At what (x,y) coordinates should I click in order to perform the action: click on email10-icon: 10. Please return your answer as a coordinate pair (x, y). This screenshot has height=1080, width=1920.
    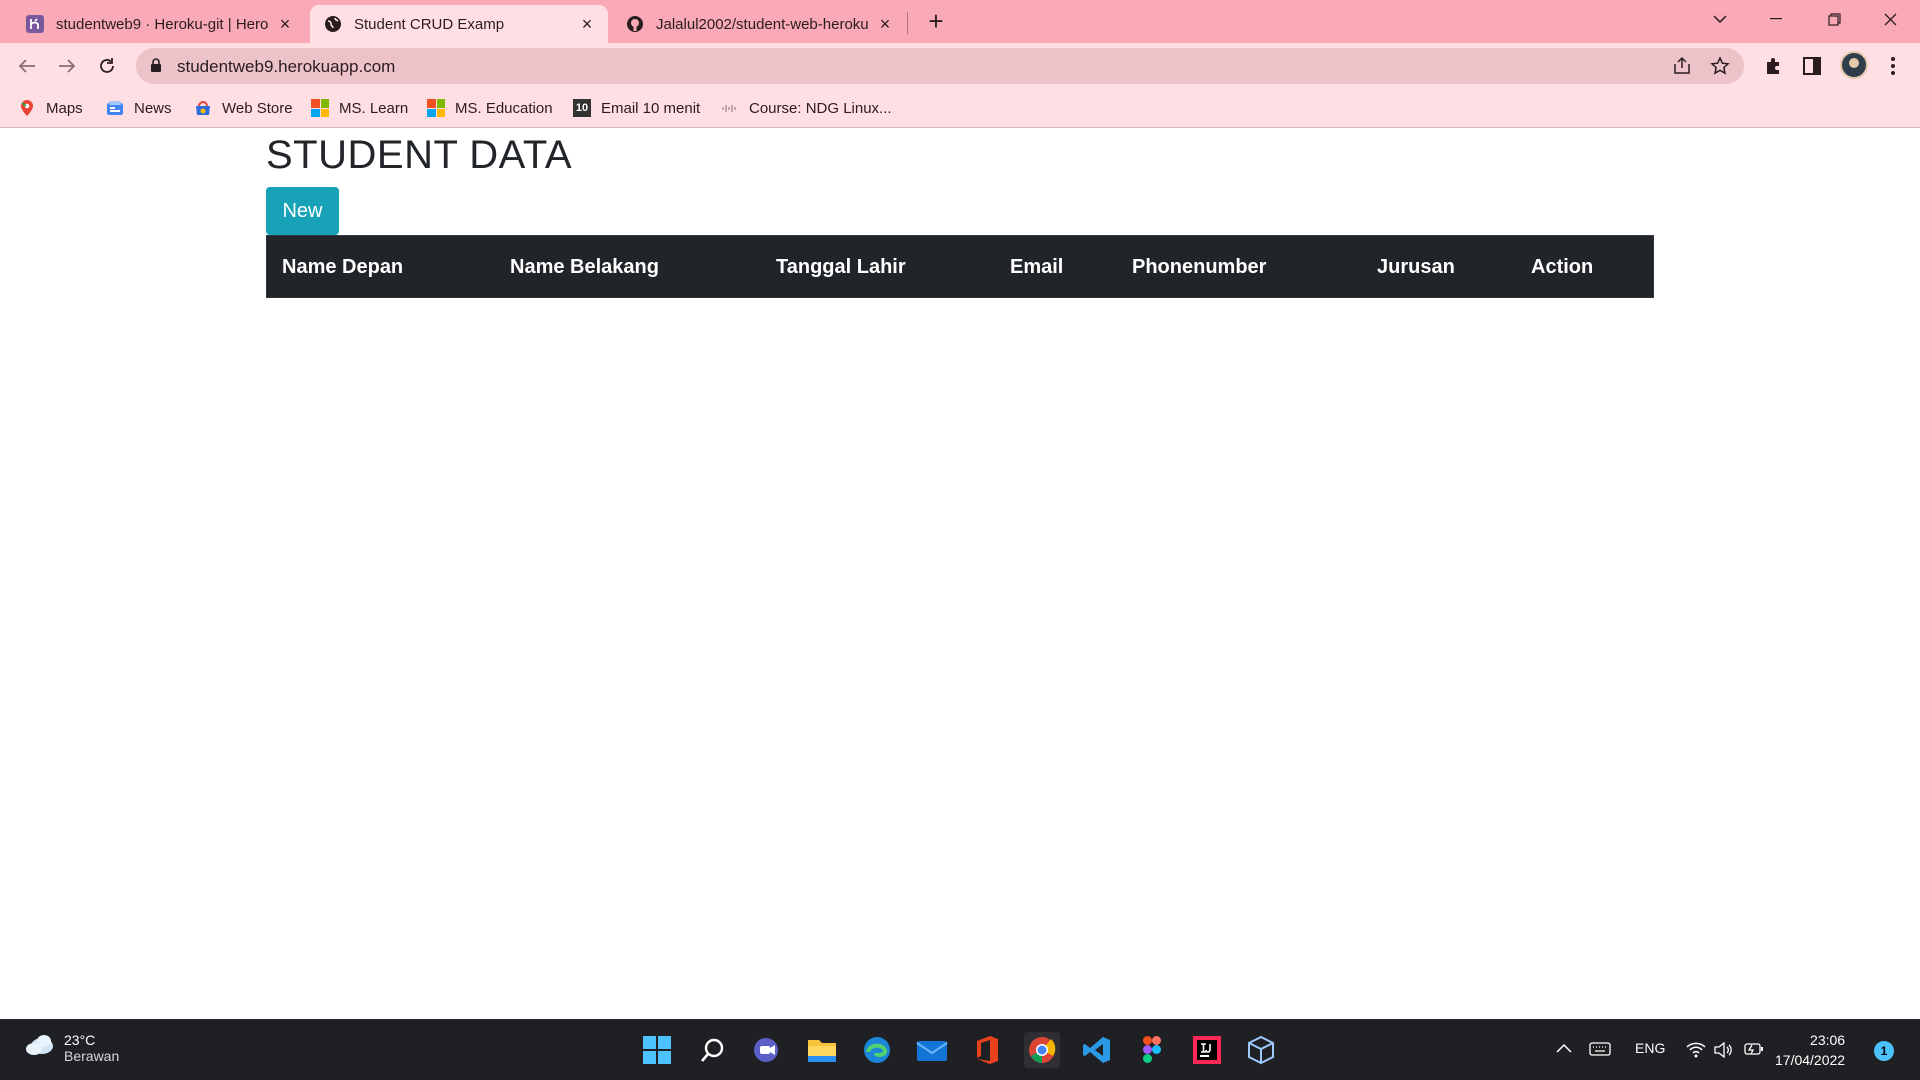
    Looking at the image, I should click on (582, 108).